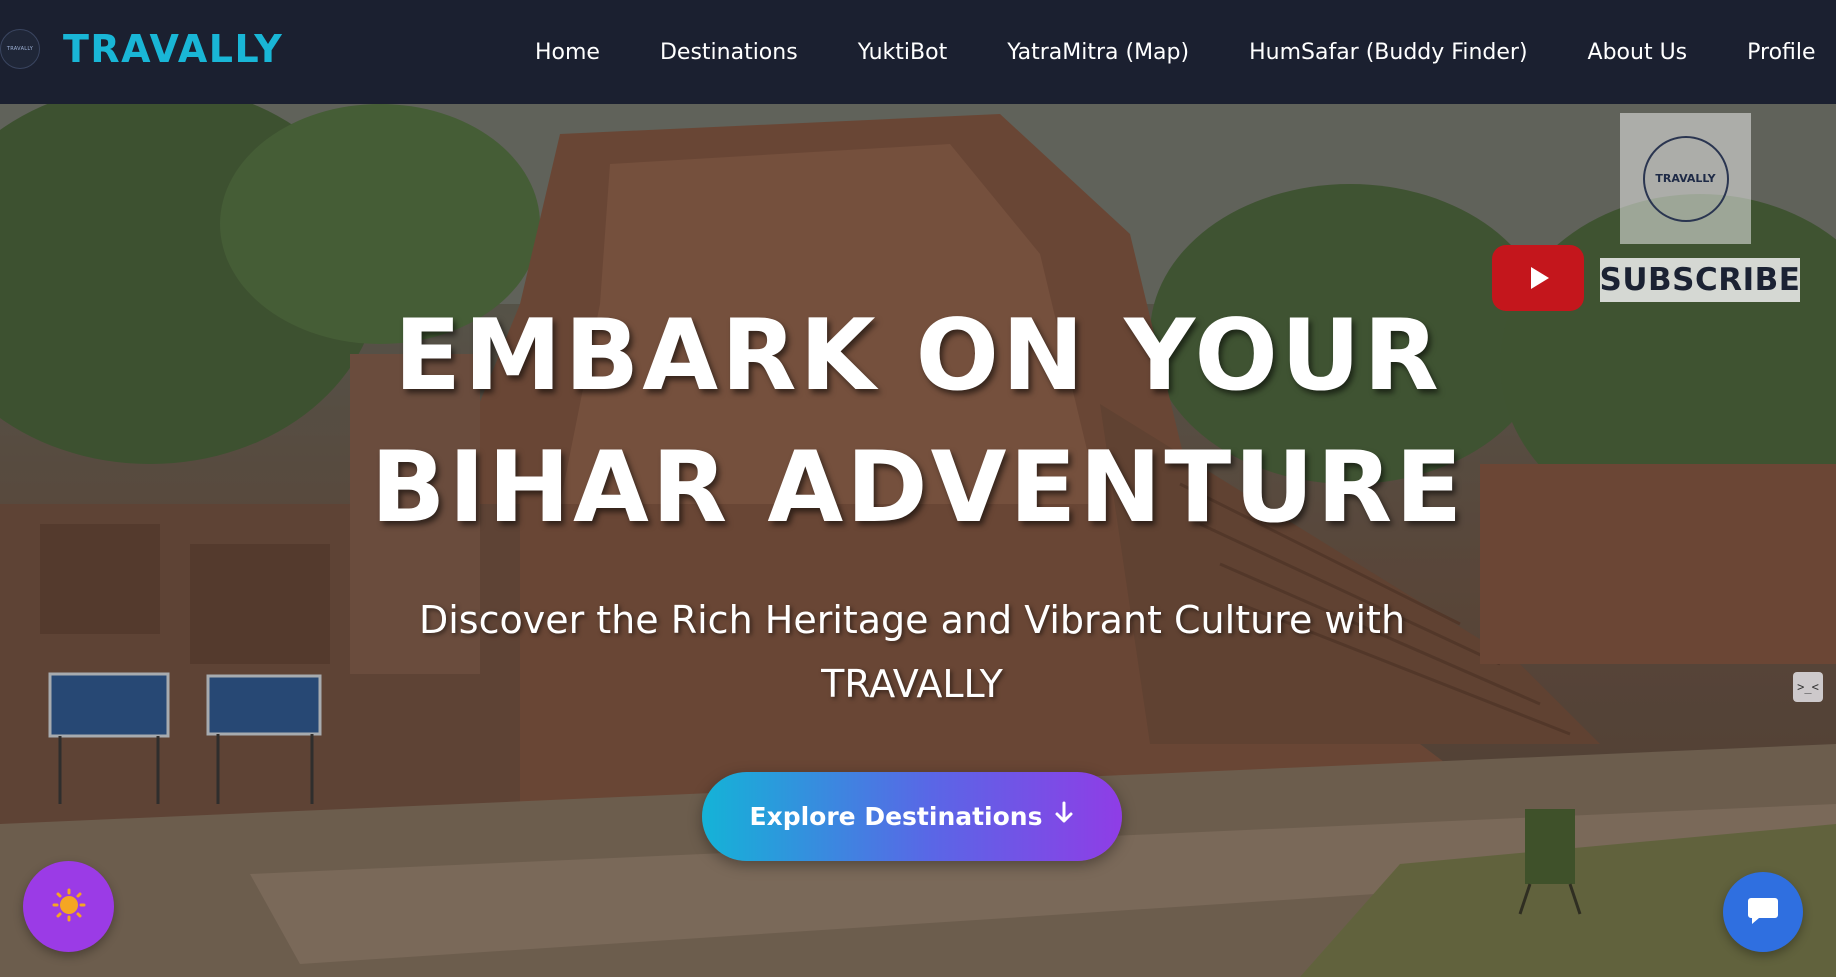 This screenshot has height=977, width=1836. Describe the element at coordinates (1538, 278) in the screenshot. I see `youtube-play-icon` at that location.